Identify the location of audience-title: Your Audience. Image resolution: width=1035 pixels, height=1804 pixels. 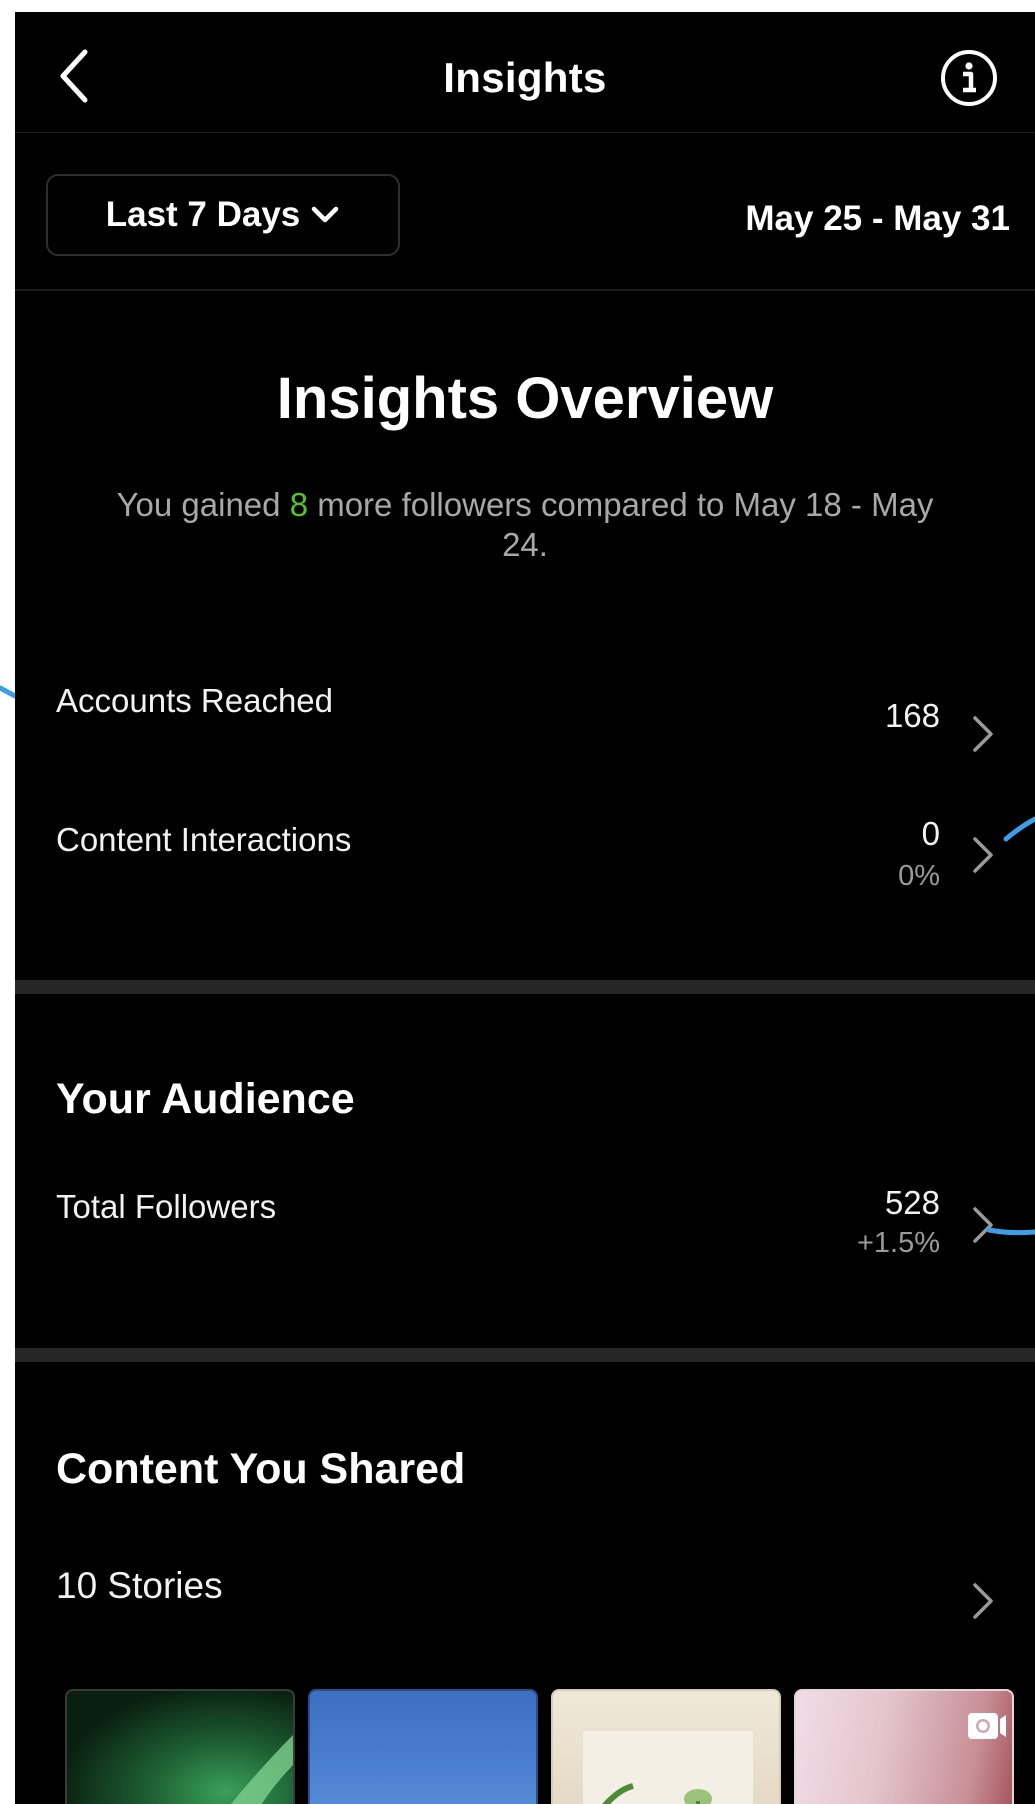
(205, 1099).